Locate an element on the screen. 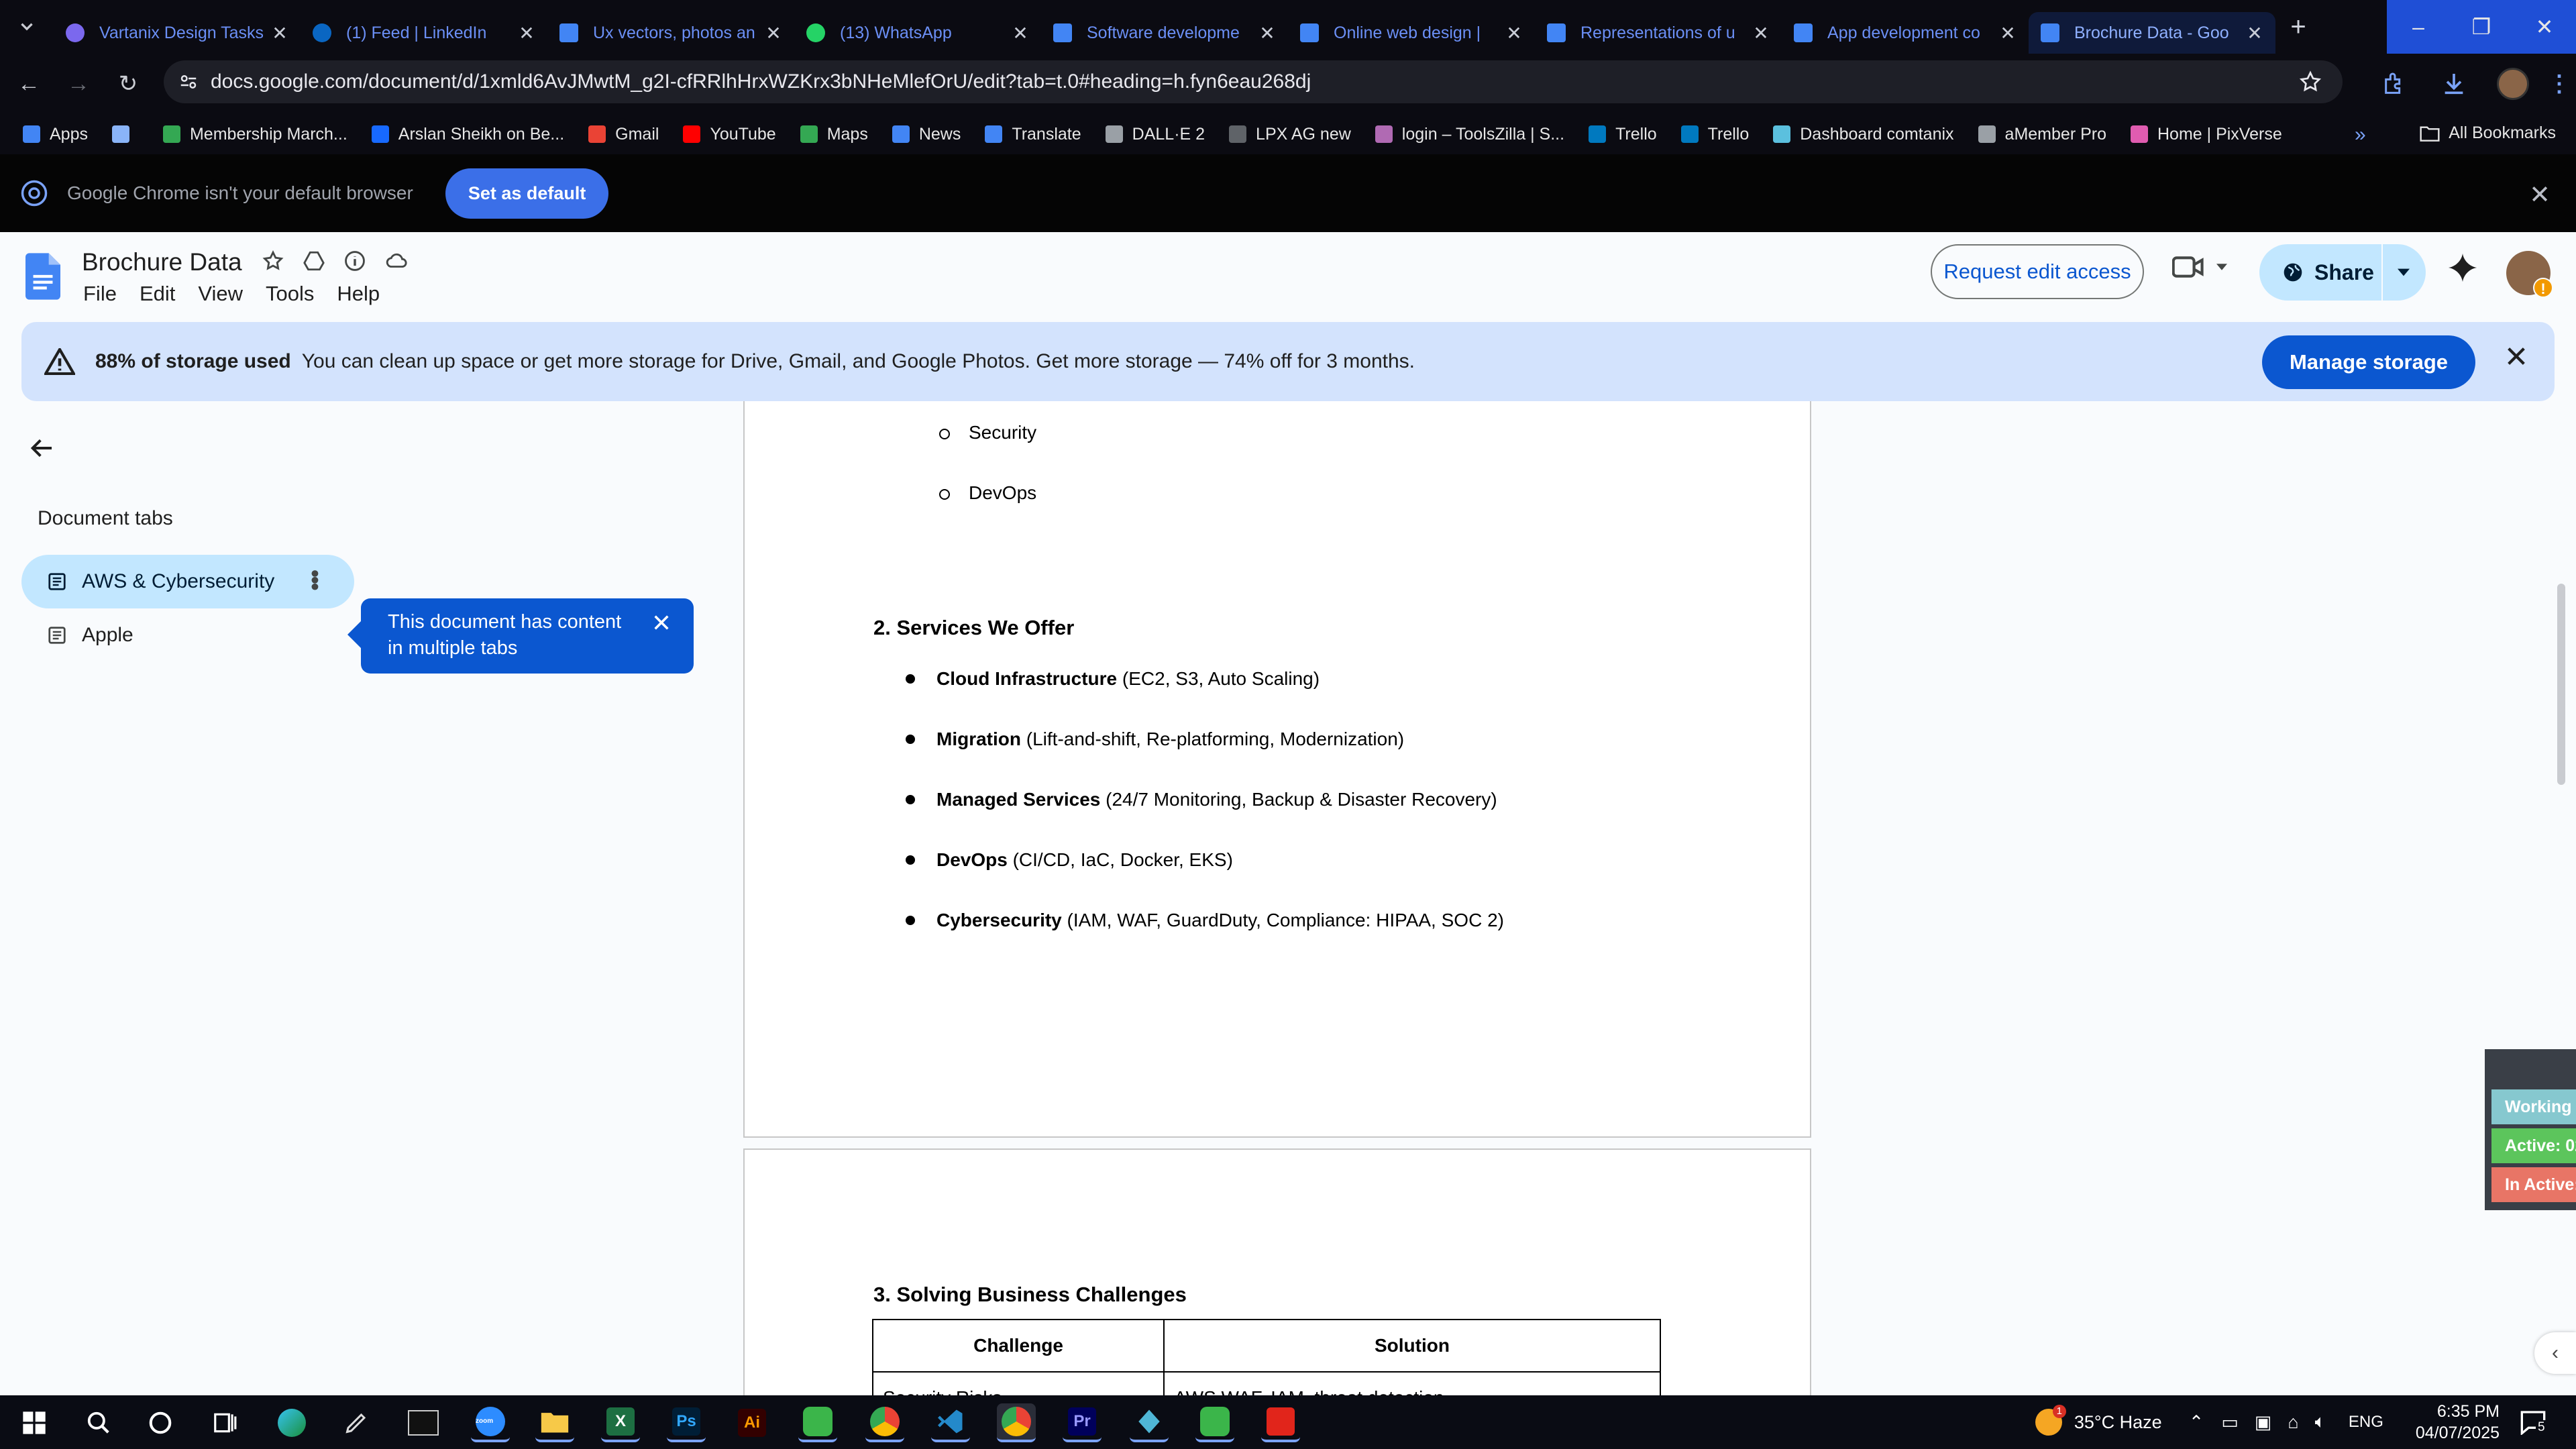 Image resolution: width=2576 pixels, height=1449 pixels. star-icon is located at coordinates (273, 261).